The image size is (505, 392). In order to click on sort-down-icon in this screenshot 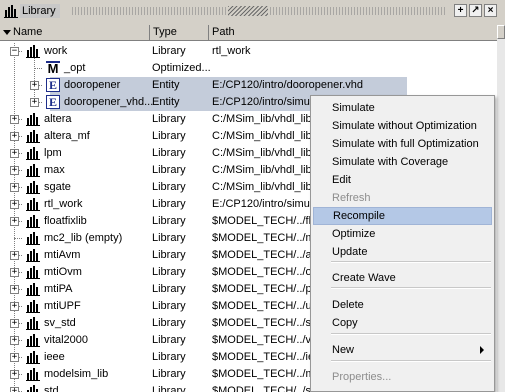, I will do `click(7, 32)`.